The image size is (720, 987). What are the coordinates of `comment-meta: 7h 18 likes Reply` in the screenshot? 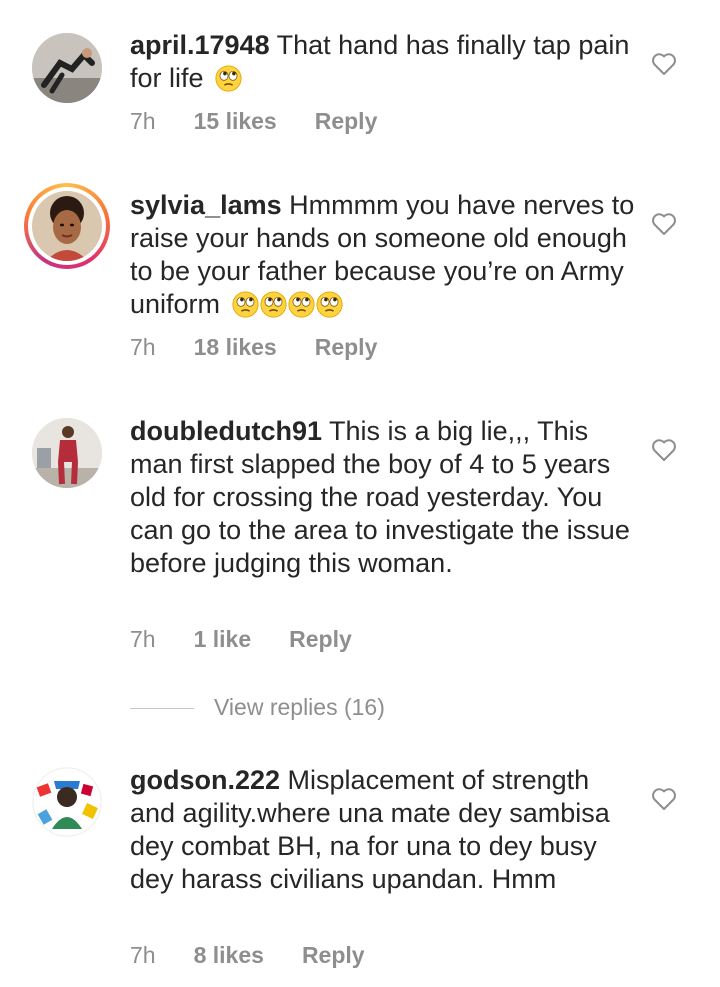 It's located at (253, 347).